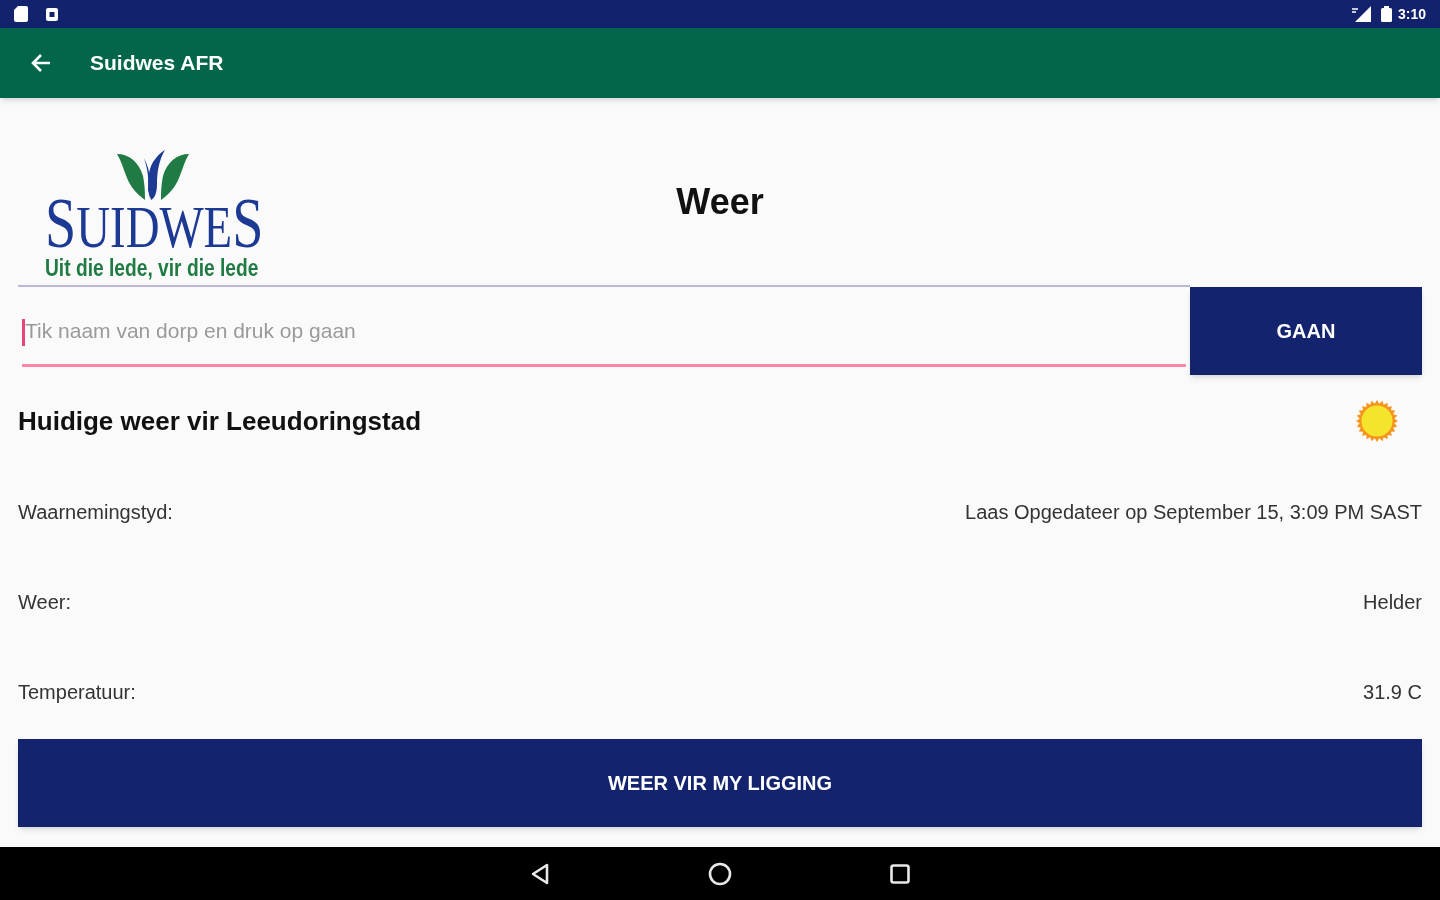 The width and height of the screenshot is (1440, 900). I want to click on logo-wordmark: SUIDWES, so click(154, 225).